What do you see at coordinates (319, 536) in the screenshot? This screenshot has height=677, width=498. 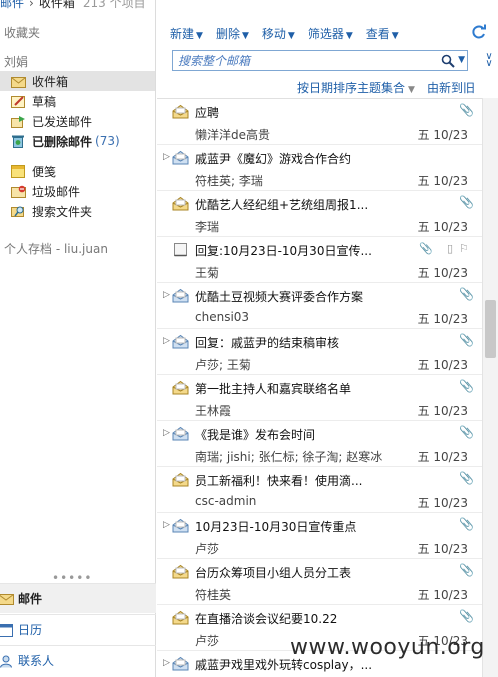 I see `message-row: ▷ 10月23日-10月30日宣传重点 📎 卢莎 五 10/23` at bounding box center [319, 536].